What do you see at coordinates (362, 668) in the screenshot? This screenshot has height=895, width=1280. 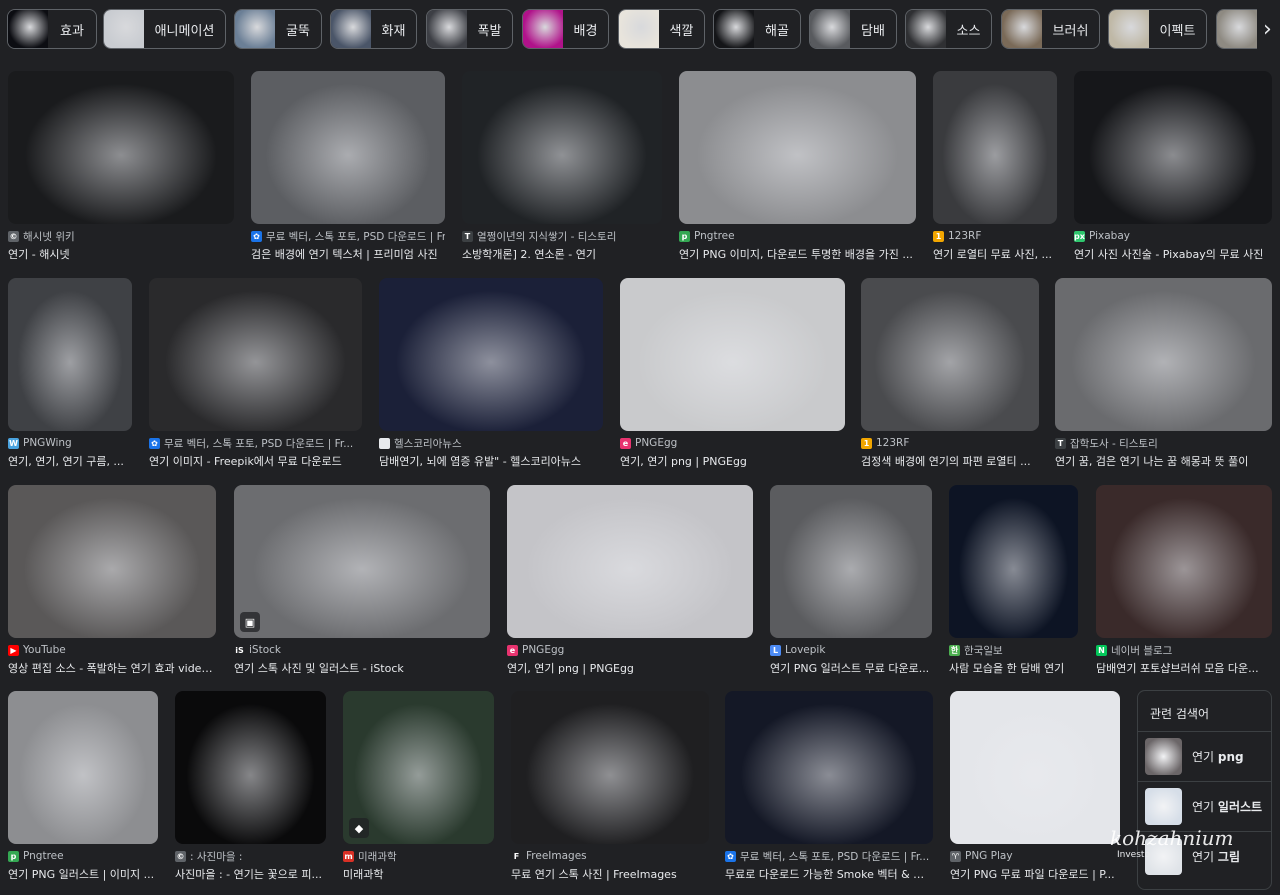 I see `result-title: 연기 스톡 사진 및 일러스트 - iStock` at bounding box center [362, 668].